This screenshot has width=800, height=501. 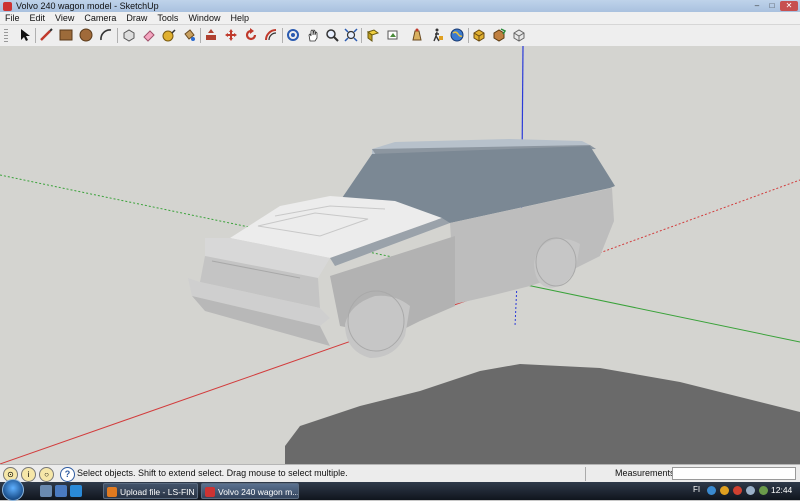 What do you see at coordinates (400, 6) in the screenshot?
I see `title-bar: Volvo 240 wagon model - SketchUp – □ ✕` at bounding box center [400, 6].